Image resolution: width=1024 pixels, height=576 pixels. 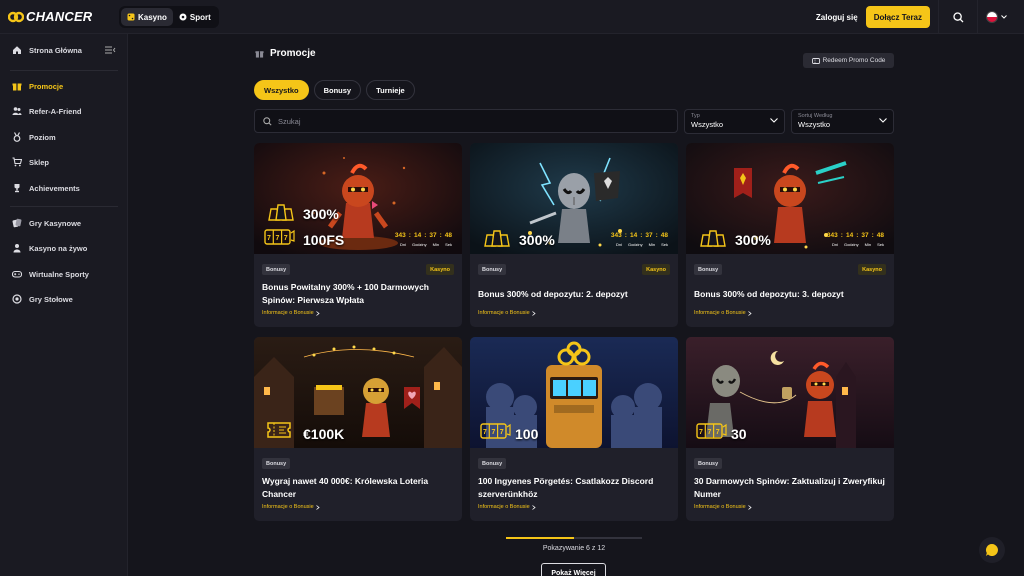 What do you see at coordinates (54, 188) in the screenshot?
I see `sidebar-item-label: Achievements` at bounding box center [54, 188].